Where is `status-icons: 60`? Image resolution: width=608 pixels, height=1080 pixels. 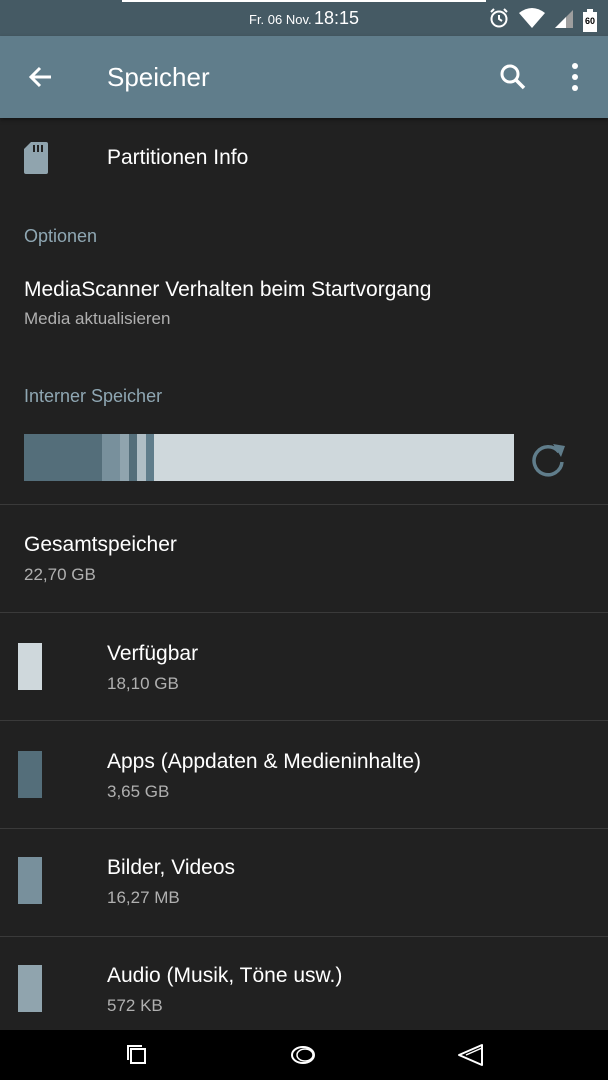
status-icons: 60 is located at coordinates (543, 20).